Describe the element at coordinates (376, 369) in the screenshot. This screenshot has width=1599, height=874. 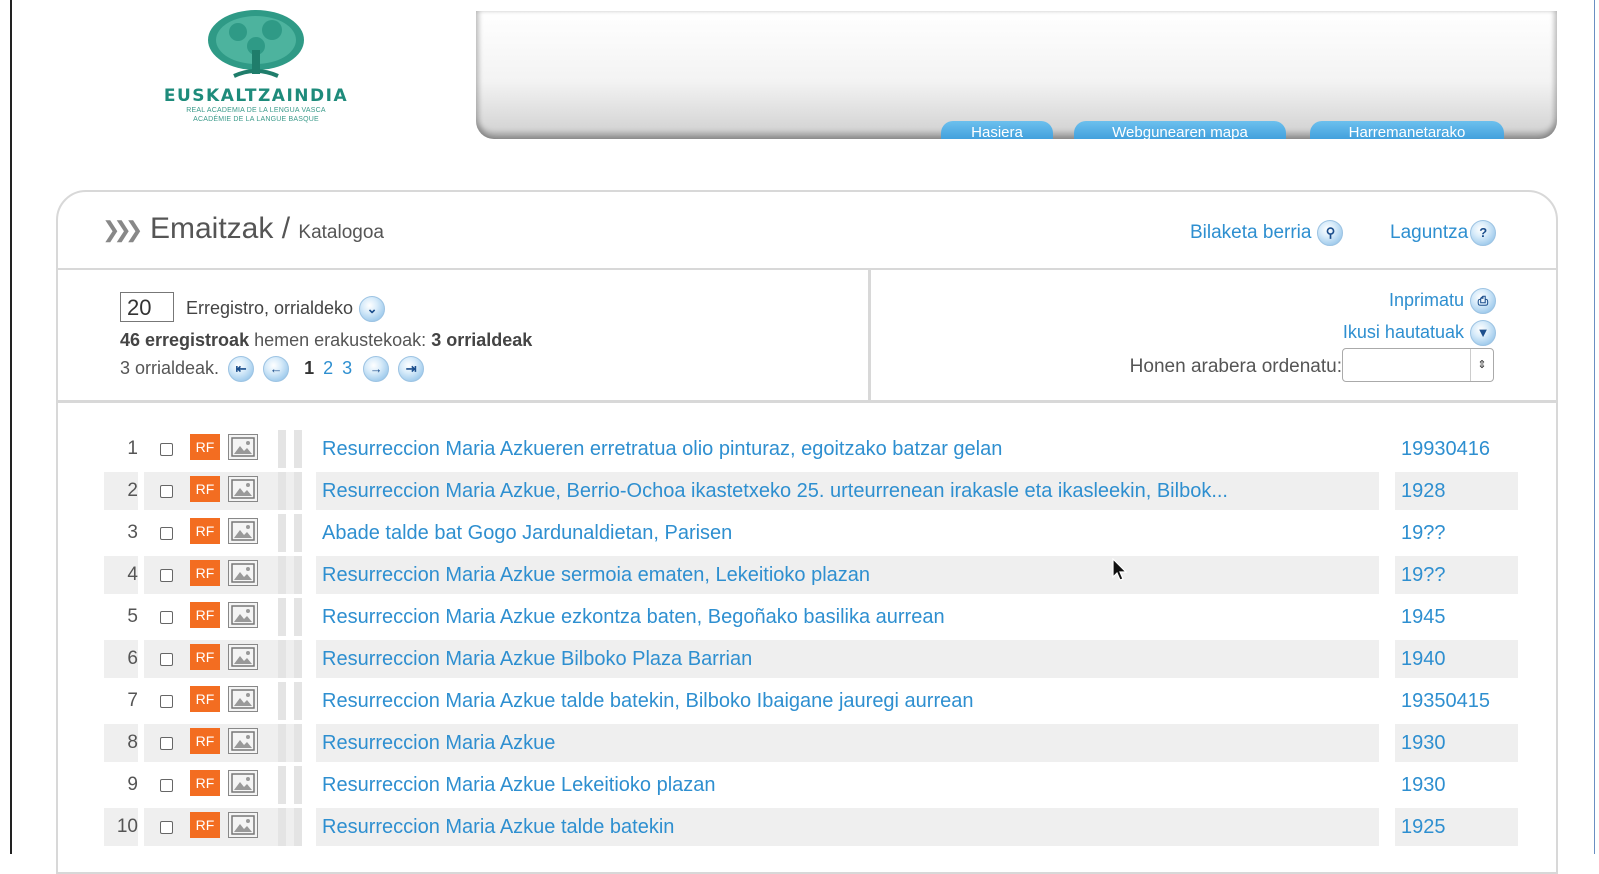
I see `next-page-icon: →` at that location.